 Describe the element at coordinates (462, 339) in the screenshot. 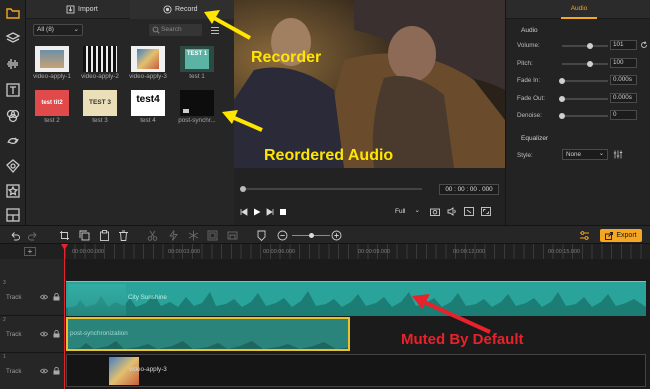

I see `annotation-muted-by-default: Muted By Default` at that location.